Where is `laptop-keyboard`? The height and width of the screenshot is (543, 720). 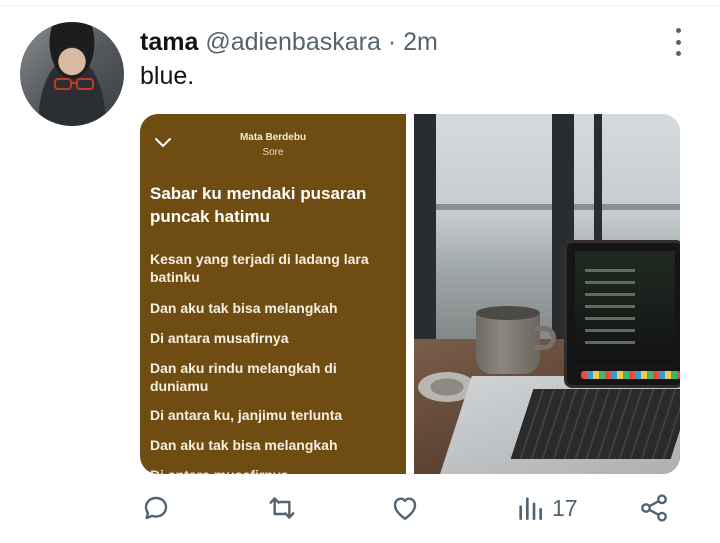
laptop-keyboard is located at coordinates (595, 424).